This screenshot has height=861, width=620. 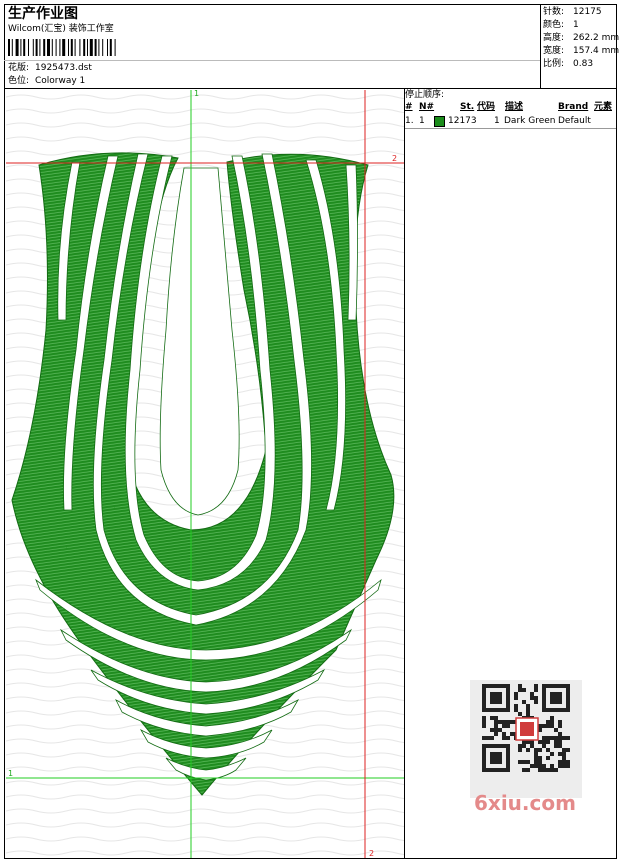 I want to click on stop-sequence-title: 停止顺序:, so click(x=425, y=95).